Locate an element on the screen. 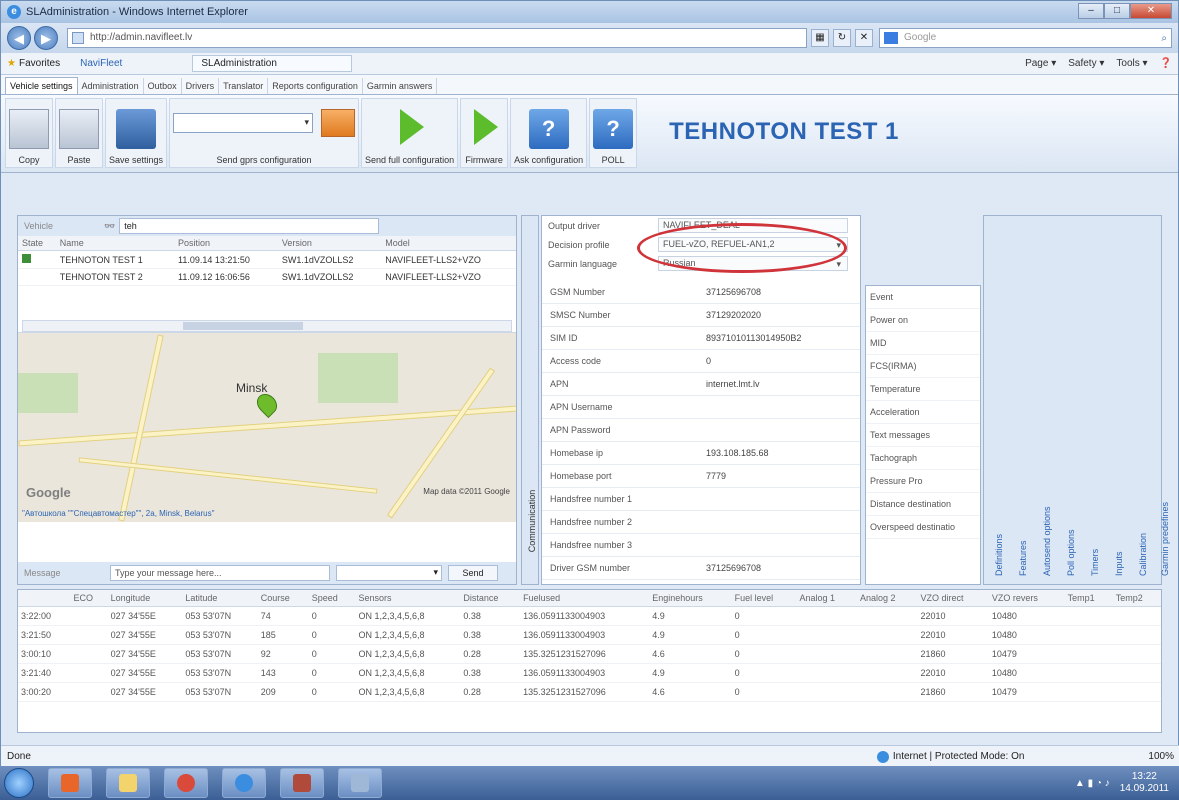  close-button: ✕ is located at coordinates (1151, 11).